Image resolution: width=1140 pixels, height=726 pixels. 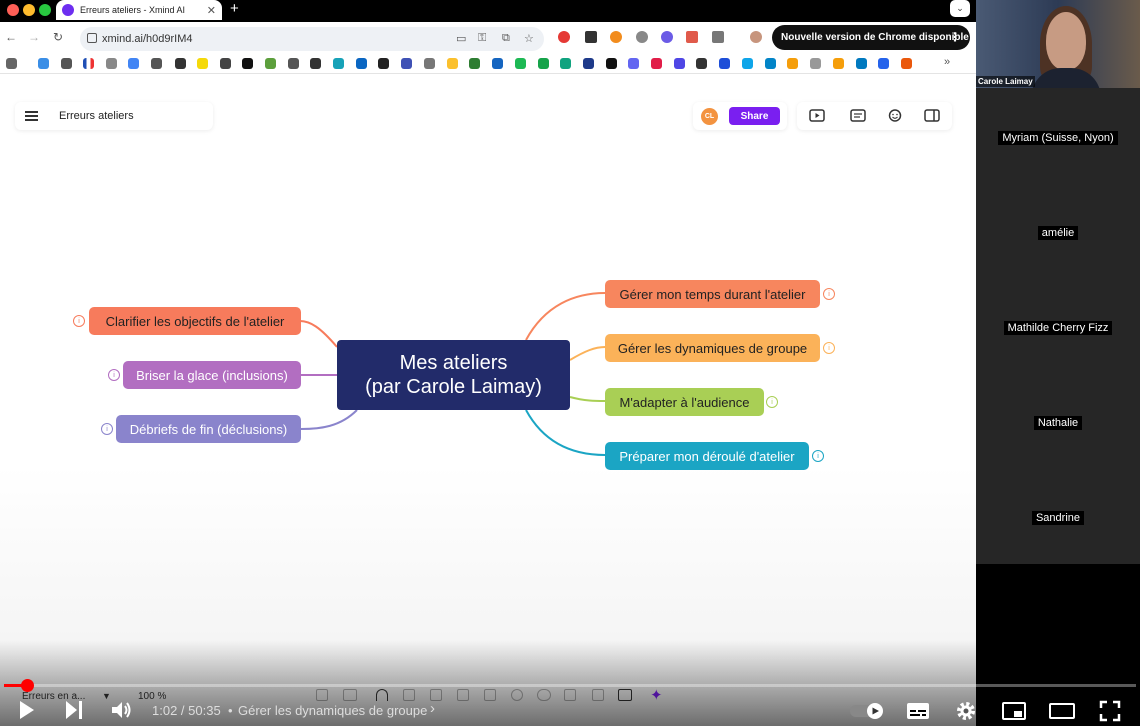 What do you see at coordinates (684, 402) in the screenshot?
I see `topic-m-adapter-audience: M'adapter à l'audience` at bounding box center [684, 402].